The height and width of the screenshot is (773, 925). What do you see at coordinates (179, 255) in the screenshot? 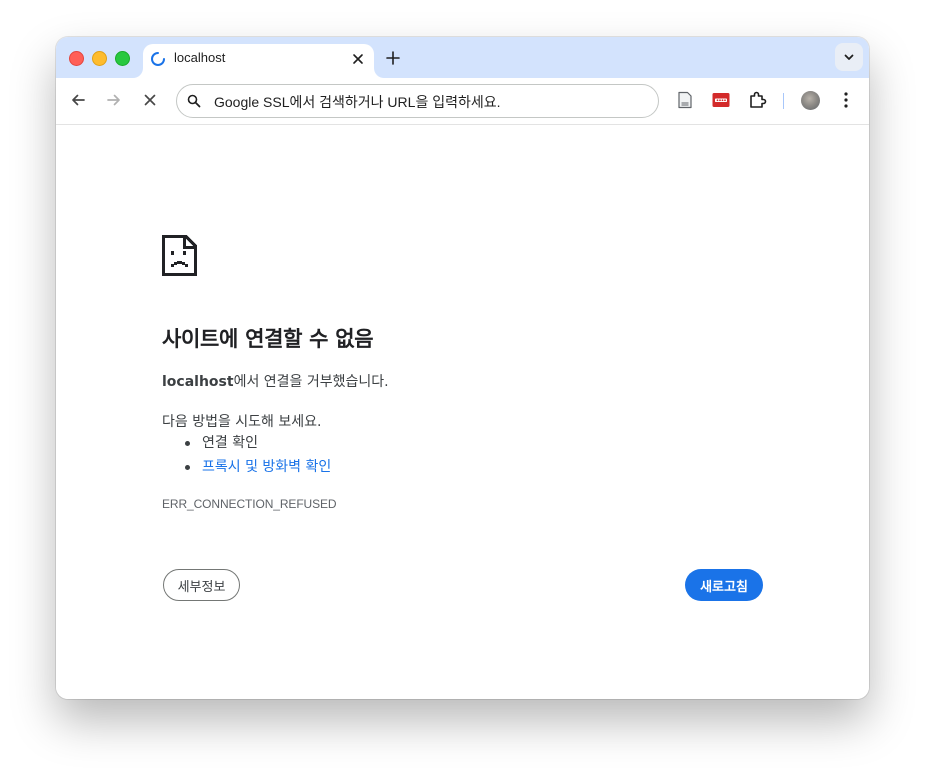
I see `sad-page-icon` at bounding box center [179, 255].